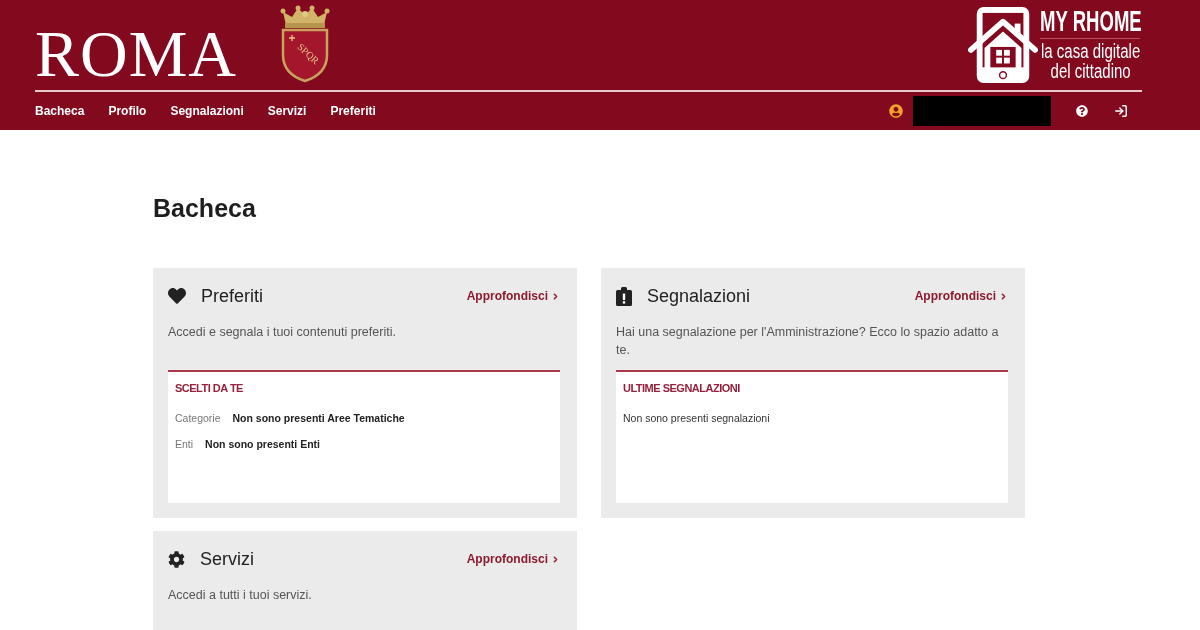  What do you see at coordinates (1121, 111) in the screenshot?
I see `logout-icon` at bounding box center [1121, 111].